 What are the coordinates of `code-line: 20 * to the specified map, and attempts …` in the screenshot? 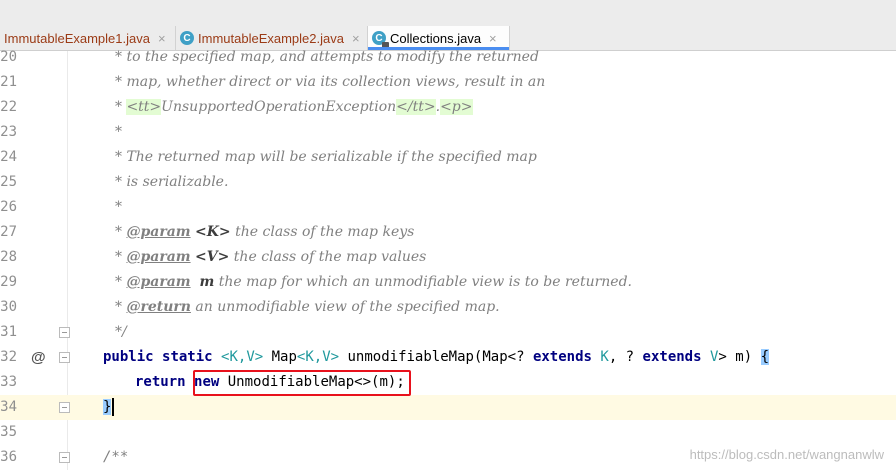 It's located at (448, 57).